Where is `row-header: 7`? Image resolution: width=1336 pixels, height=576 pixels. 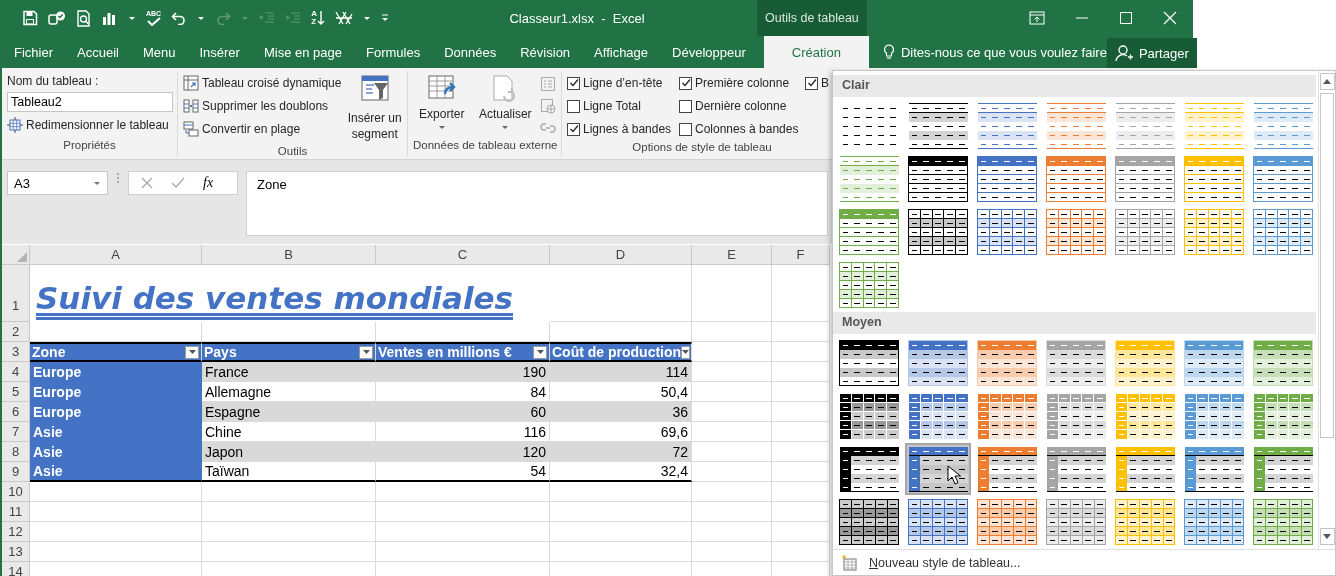 row-header: 7 is located at coordinates (16, 432).